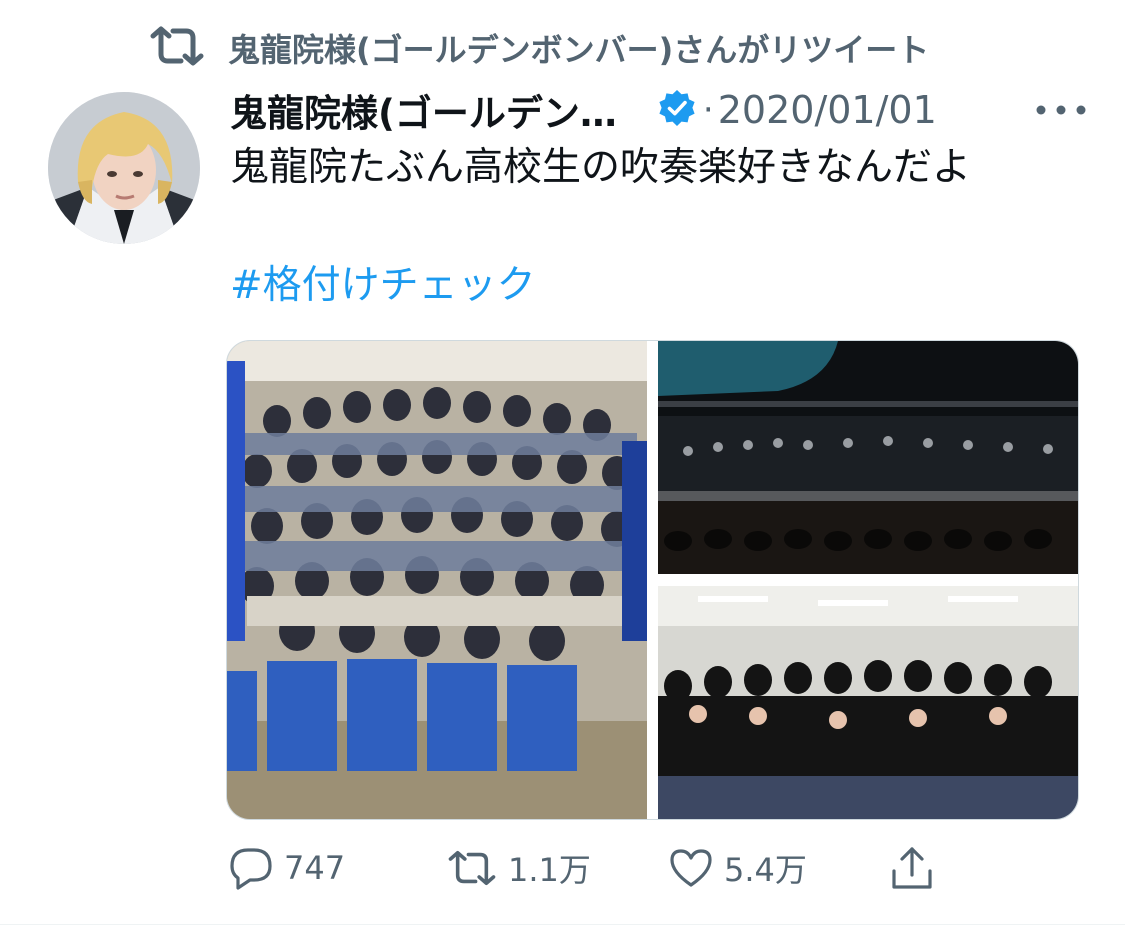  What do you see at coordinates (657, 110) in the screenshot?
I see `verified-badge-icon` at bounding box center [657, 110].